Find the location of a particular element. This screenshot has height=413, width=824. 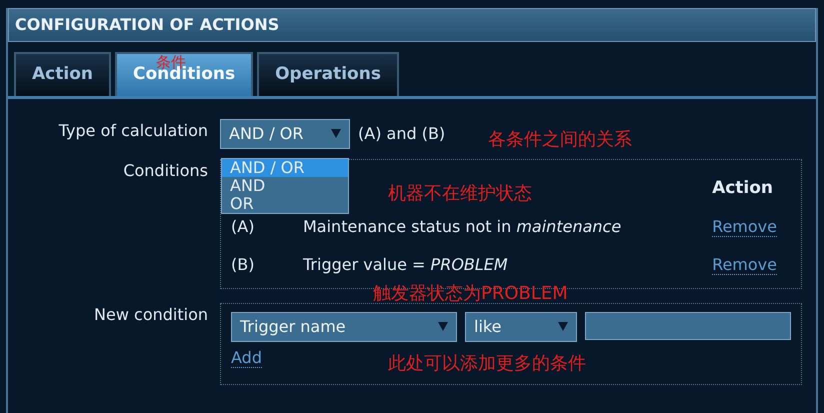

select-field: like is located at coordinates (521, 327).